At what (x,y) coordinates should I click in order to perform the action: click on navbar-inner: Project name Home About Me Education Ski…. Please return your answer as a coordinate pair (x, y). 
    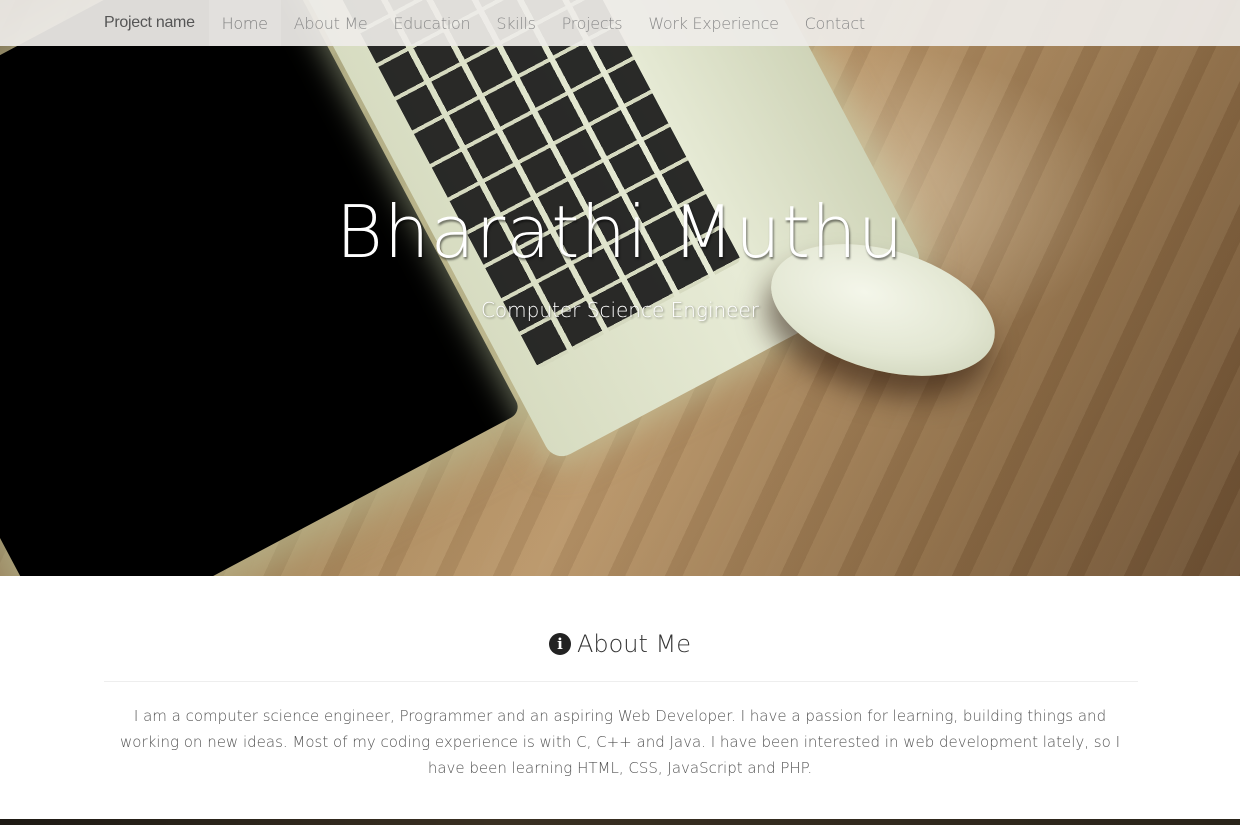
    Looking at the image, I should click on (484, 23).